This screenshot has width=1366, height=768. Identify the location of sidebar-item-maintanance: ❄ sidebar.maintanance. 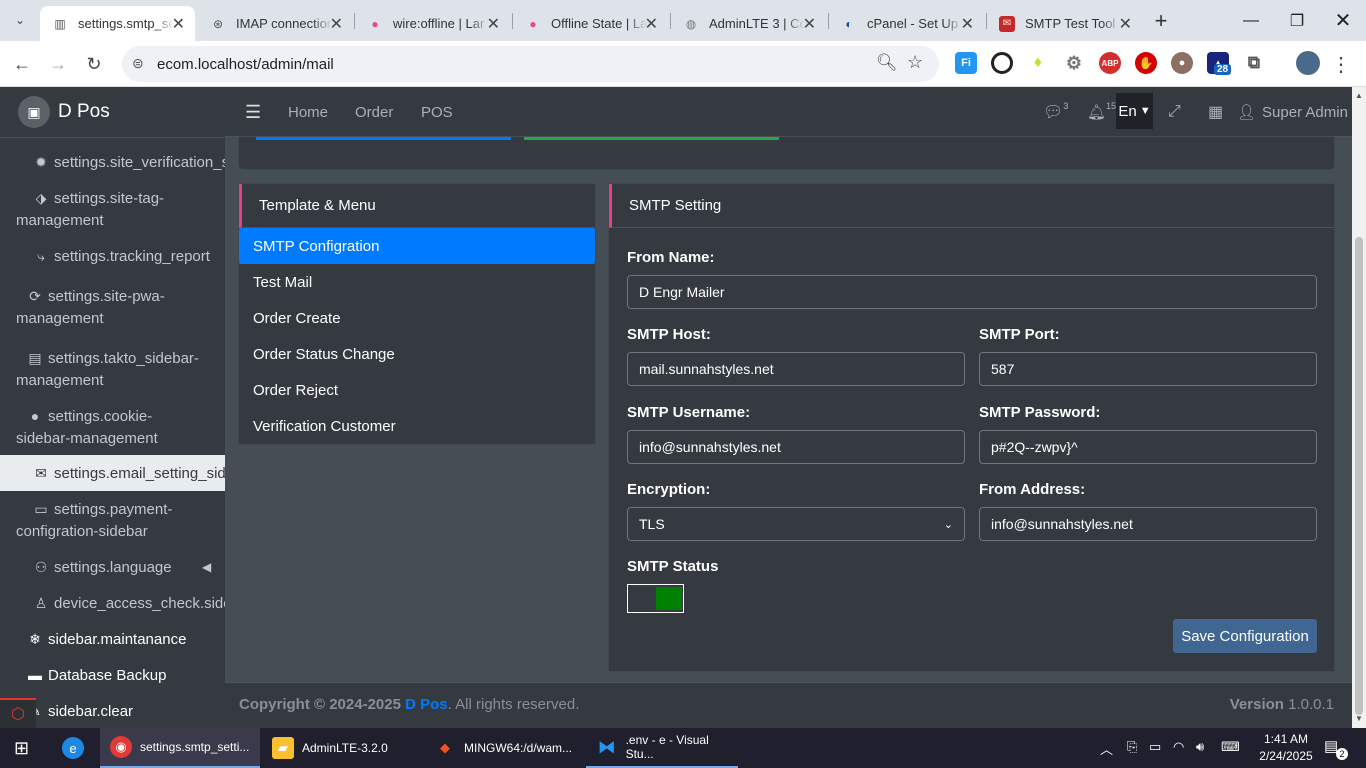
(112, 639).